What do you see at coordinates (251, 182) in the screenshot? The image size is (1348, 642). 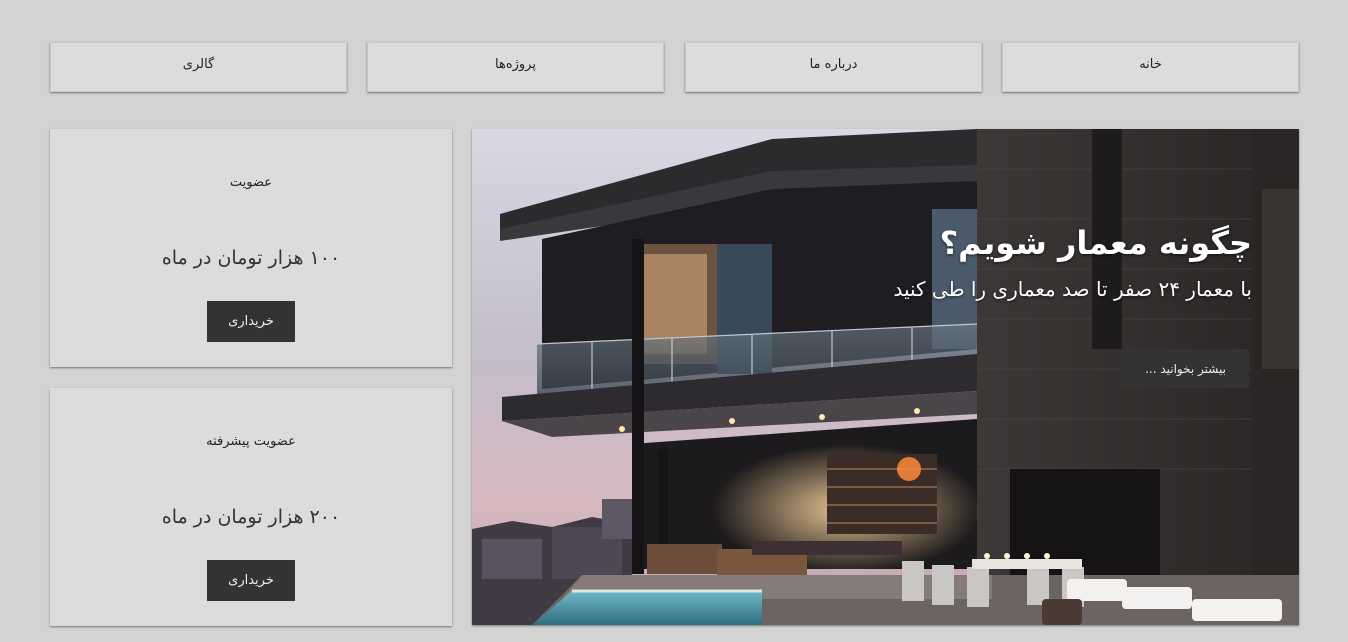 I see `plan-title: عضویت` at bounding box center [251, 182].